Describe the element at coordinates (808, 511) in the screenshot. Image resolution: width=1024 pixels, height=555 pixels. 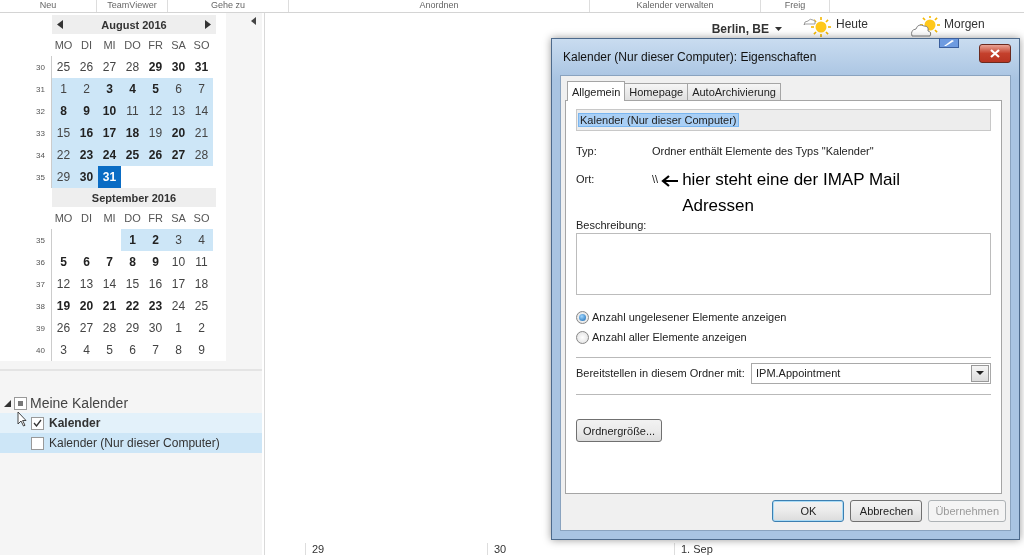
I see `dialog-button: OK` at that location.